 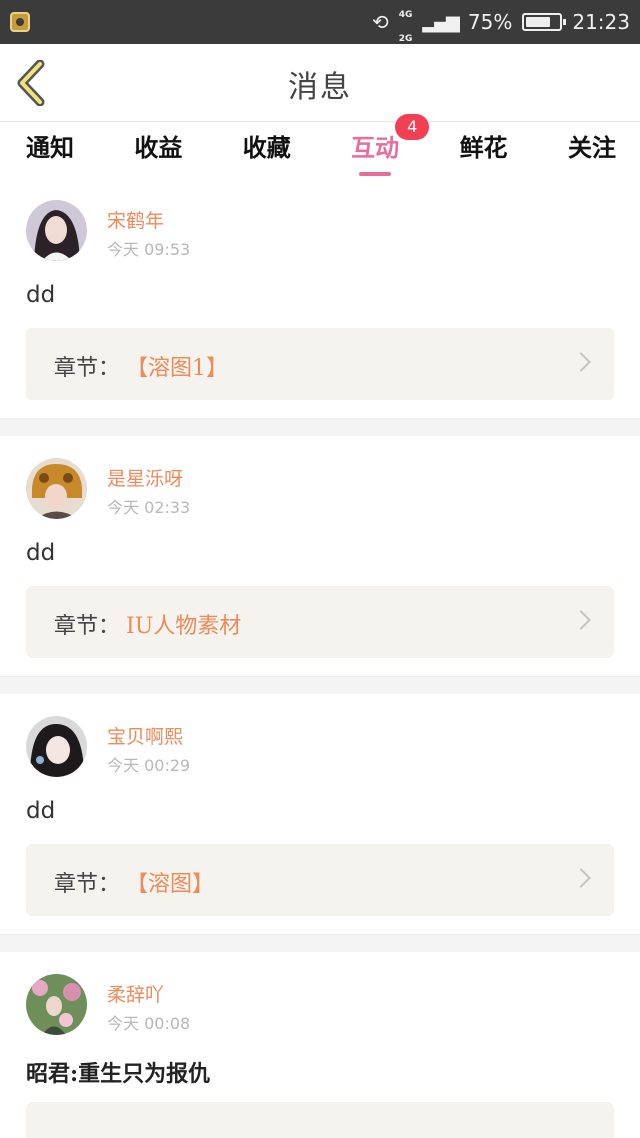 What do you see at coordinates (320, 364) in the screenshot?
I see `chapter-link: 章节： 【溶图1】` at bounding box center [320, 364].